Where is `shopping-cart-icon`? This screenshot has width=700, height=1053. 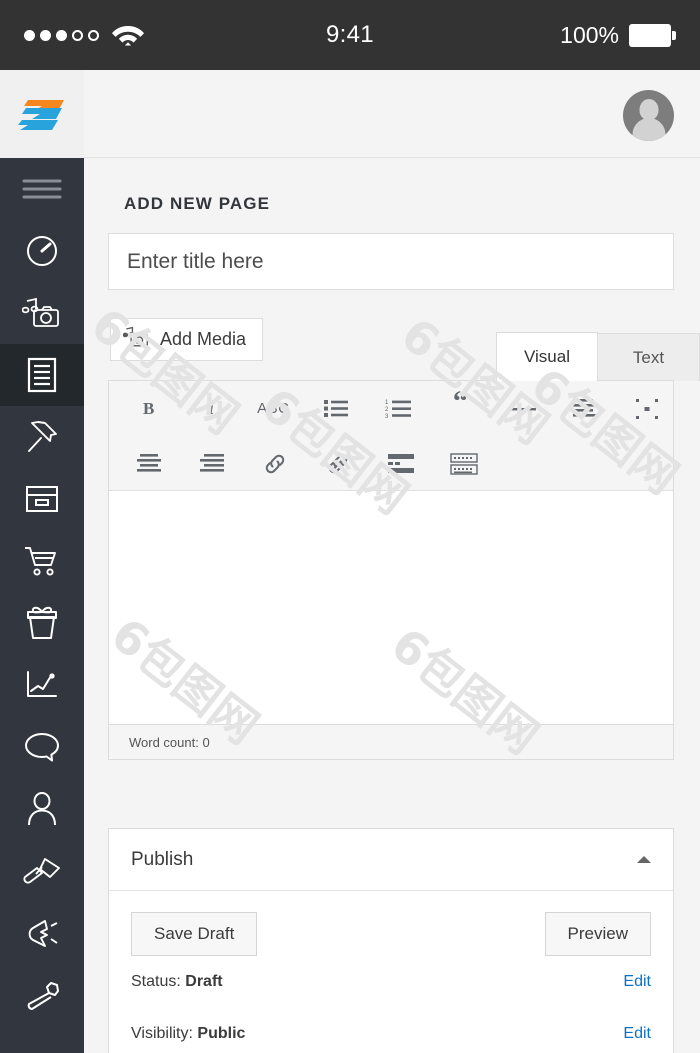 shopping-cart-icon is located at coordinates (42, 561).